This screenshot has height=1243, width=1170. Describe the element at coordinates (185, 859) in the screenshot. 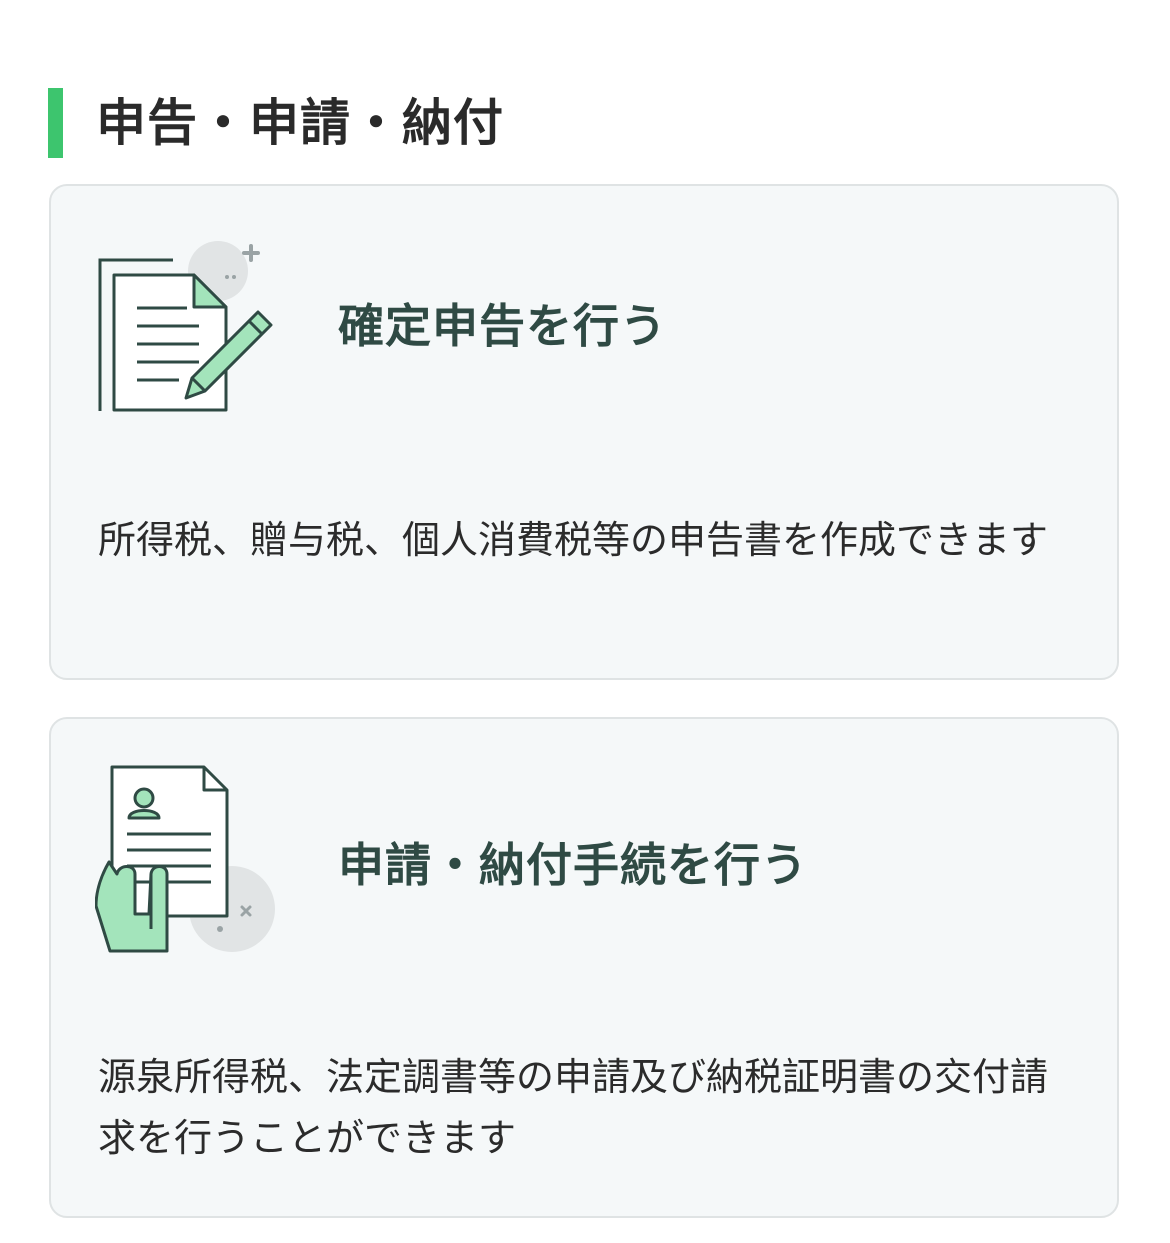

I see `hand-holding-document-icon` at that location.